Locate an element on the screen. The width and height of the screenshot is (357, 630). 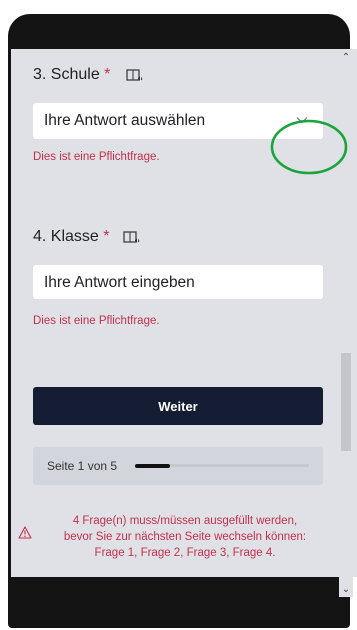
question-3-error: Dies ist eine Pflichtfrage. is located at coordinates (96, 157).